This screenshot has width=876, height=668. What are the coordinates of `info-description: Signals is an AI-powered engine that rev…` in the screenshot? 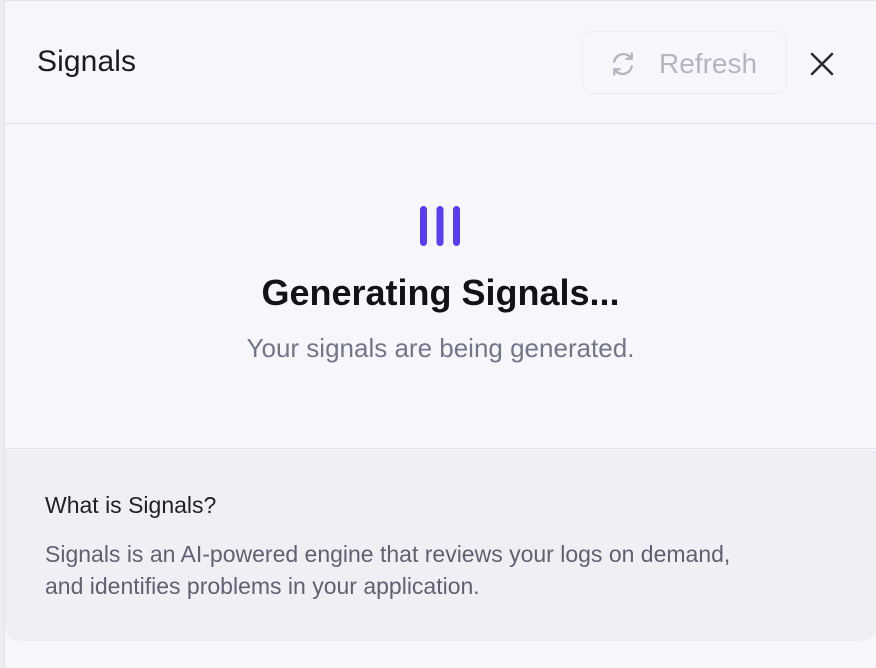 It's located at (445, 570).